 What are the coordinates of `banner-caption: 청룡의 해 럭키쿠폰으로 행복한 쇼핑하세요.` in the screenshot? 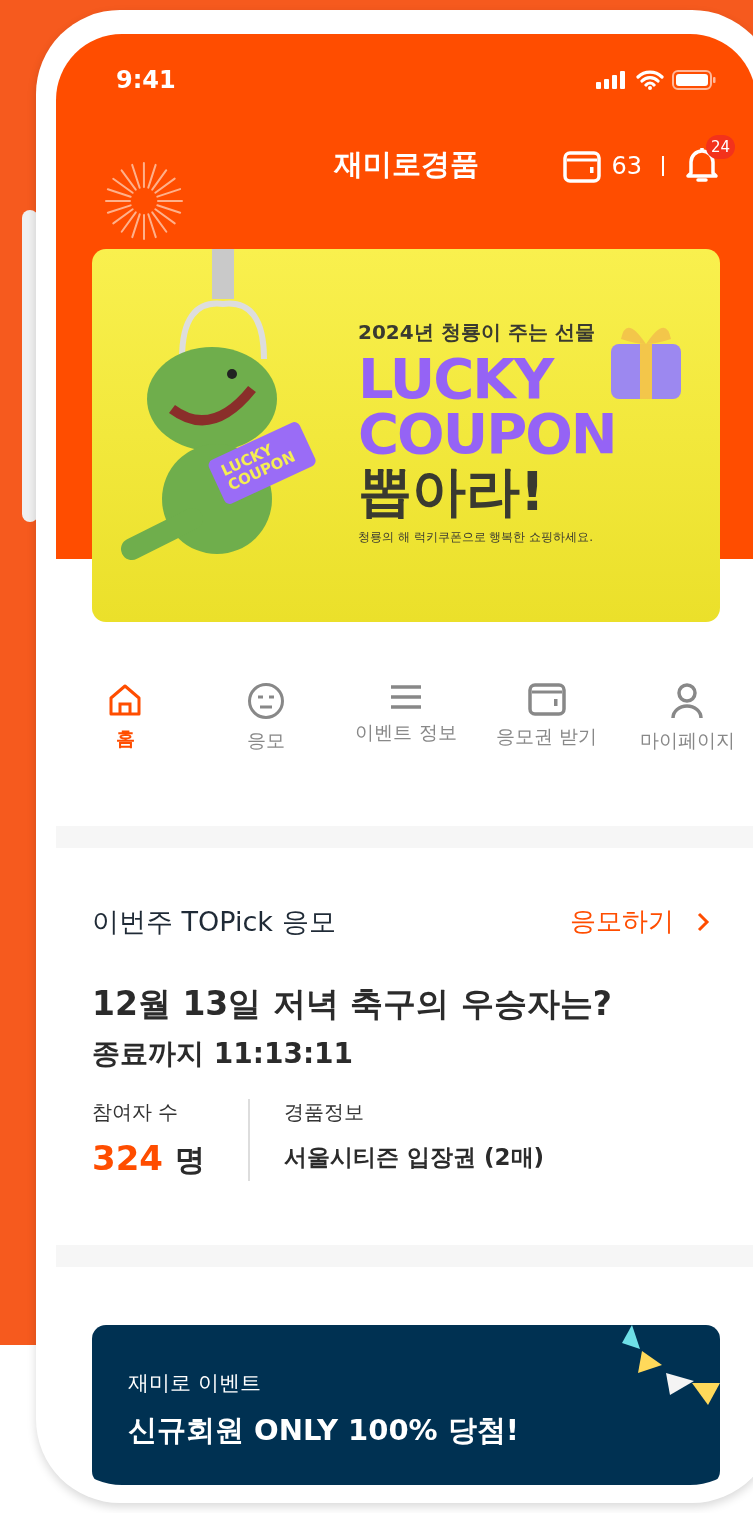 It's located at (476, 537).